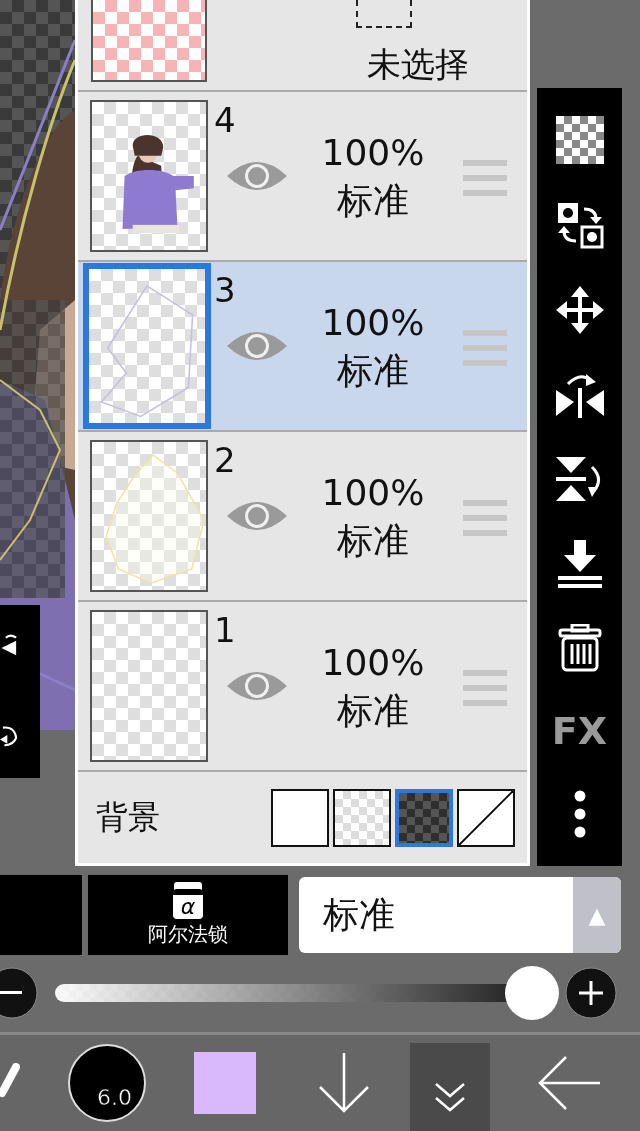  I want to click on color-swatch, so click(225, 1083).